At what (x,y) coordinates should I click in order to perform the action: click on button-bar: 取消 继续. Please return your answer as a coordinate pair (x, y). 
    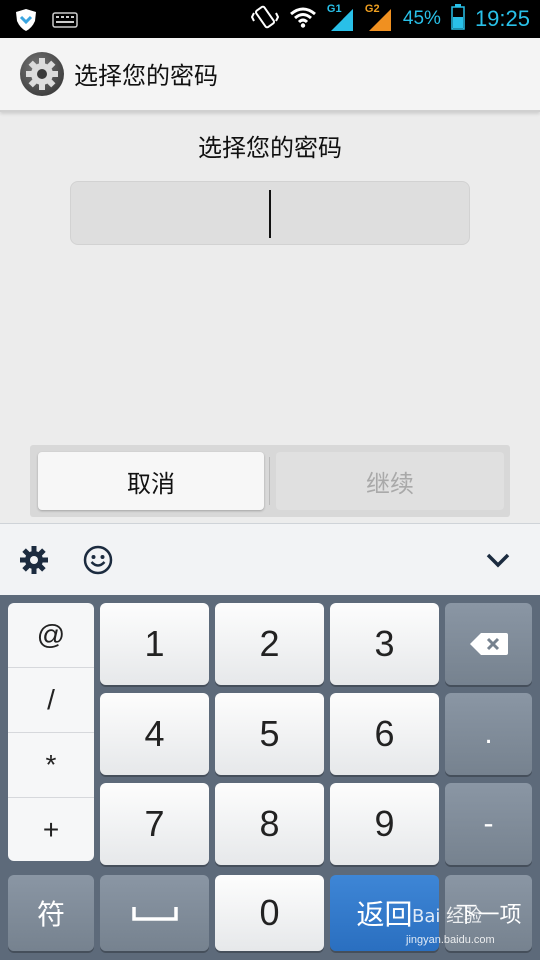
    Looking at the image, I should click on (270, 481).